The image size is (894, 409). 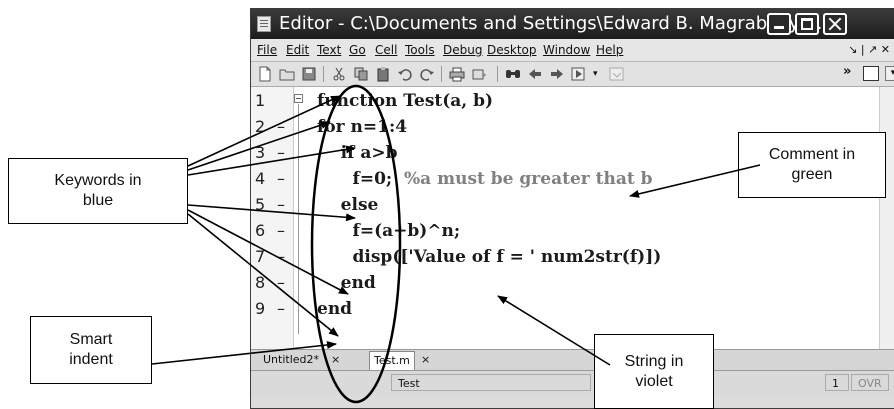 I want to click on menu-go: Go, so click(x=357, y=50).